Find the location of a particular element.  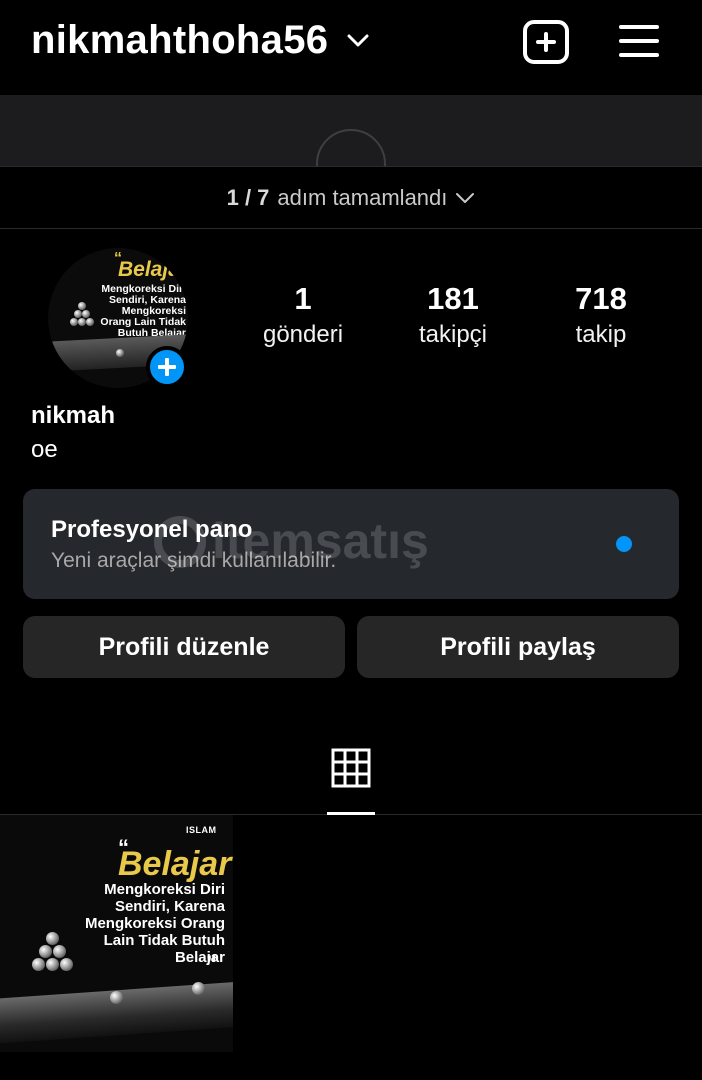

dashboard-subtitle: Yeni araçlar şimdi kullanılabilir. is located at coordinates (194, 560).